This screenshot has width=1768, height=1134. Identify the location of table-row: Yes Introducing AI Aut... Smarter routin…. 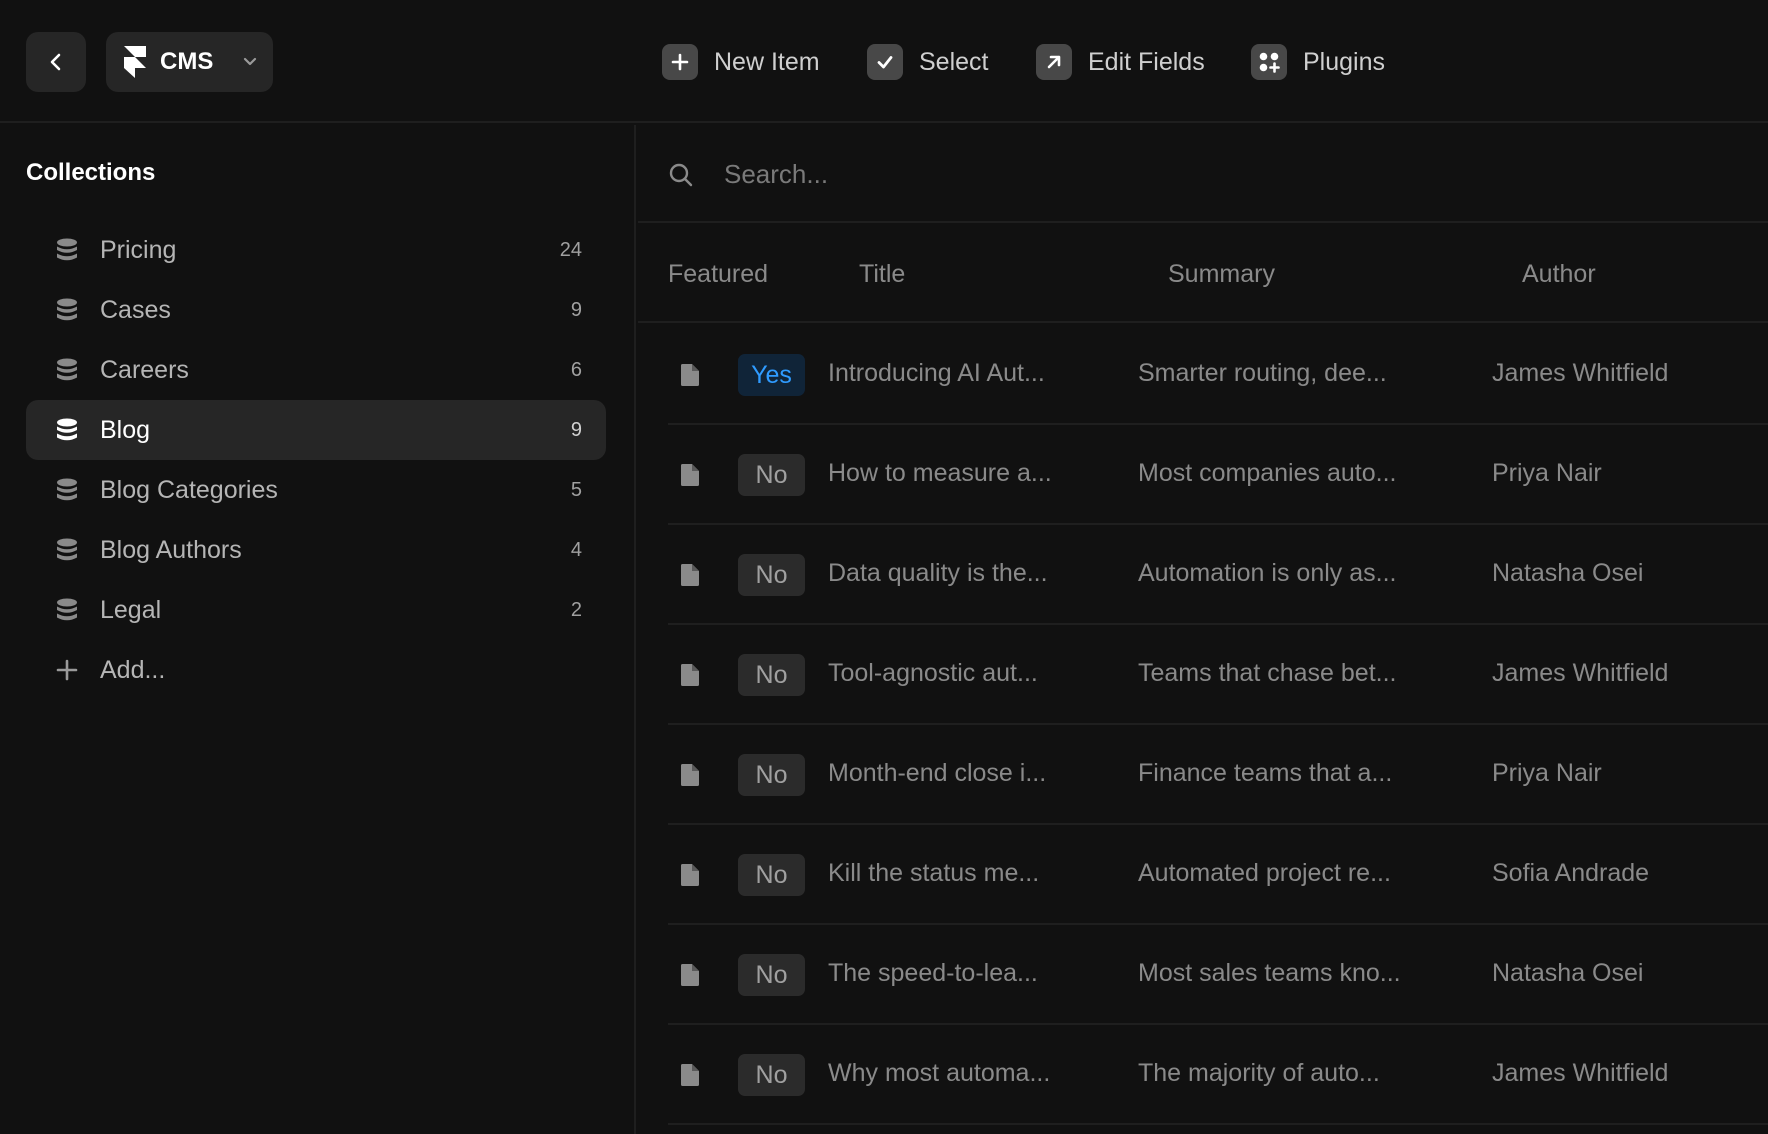
(1218, 375).